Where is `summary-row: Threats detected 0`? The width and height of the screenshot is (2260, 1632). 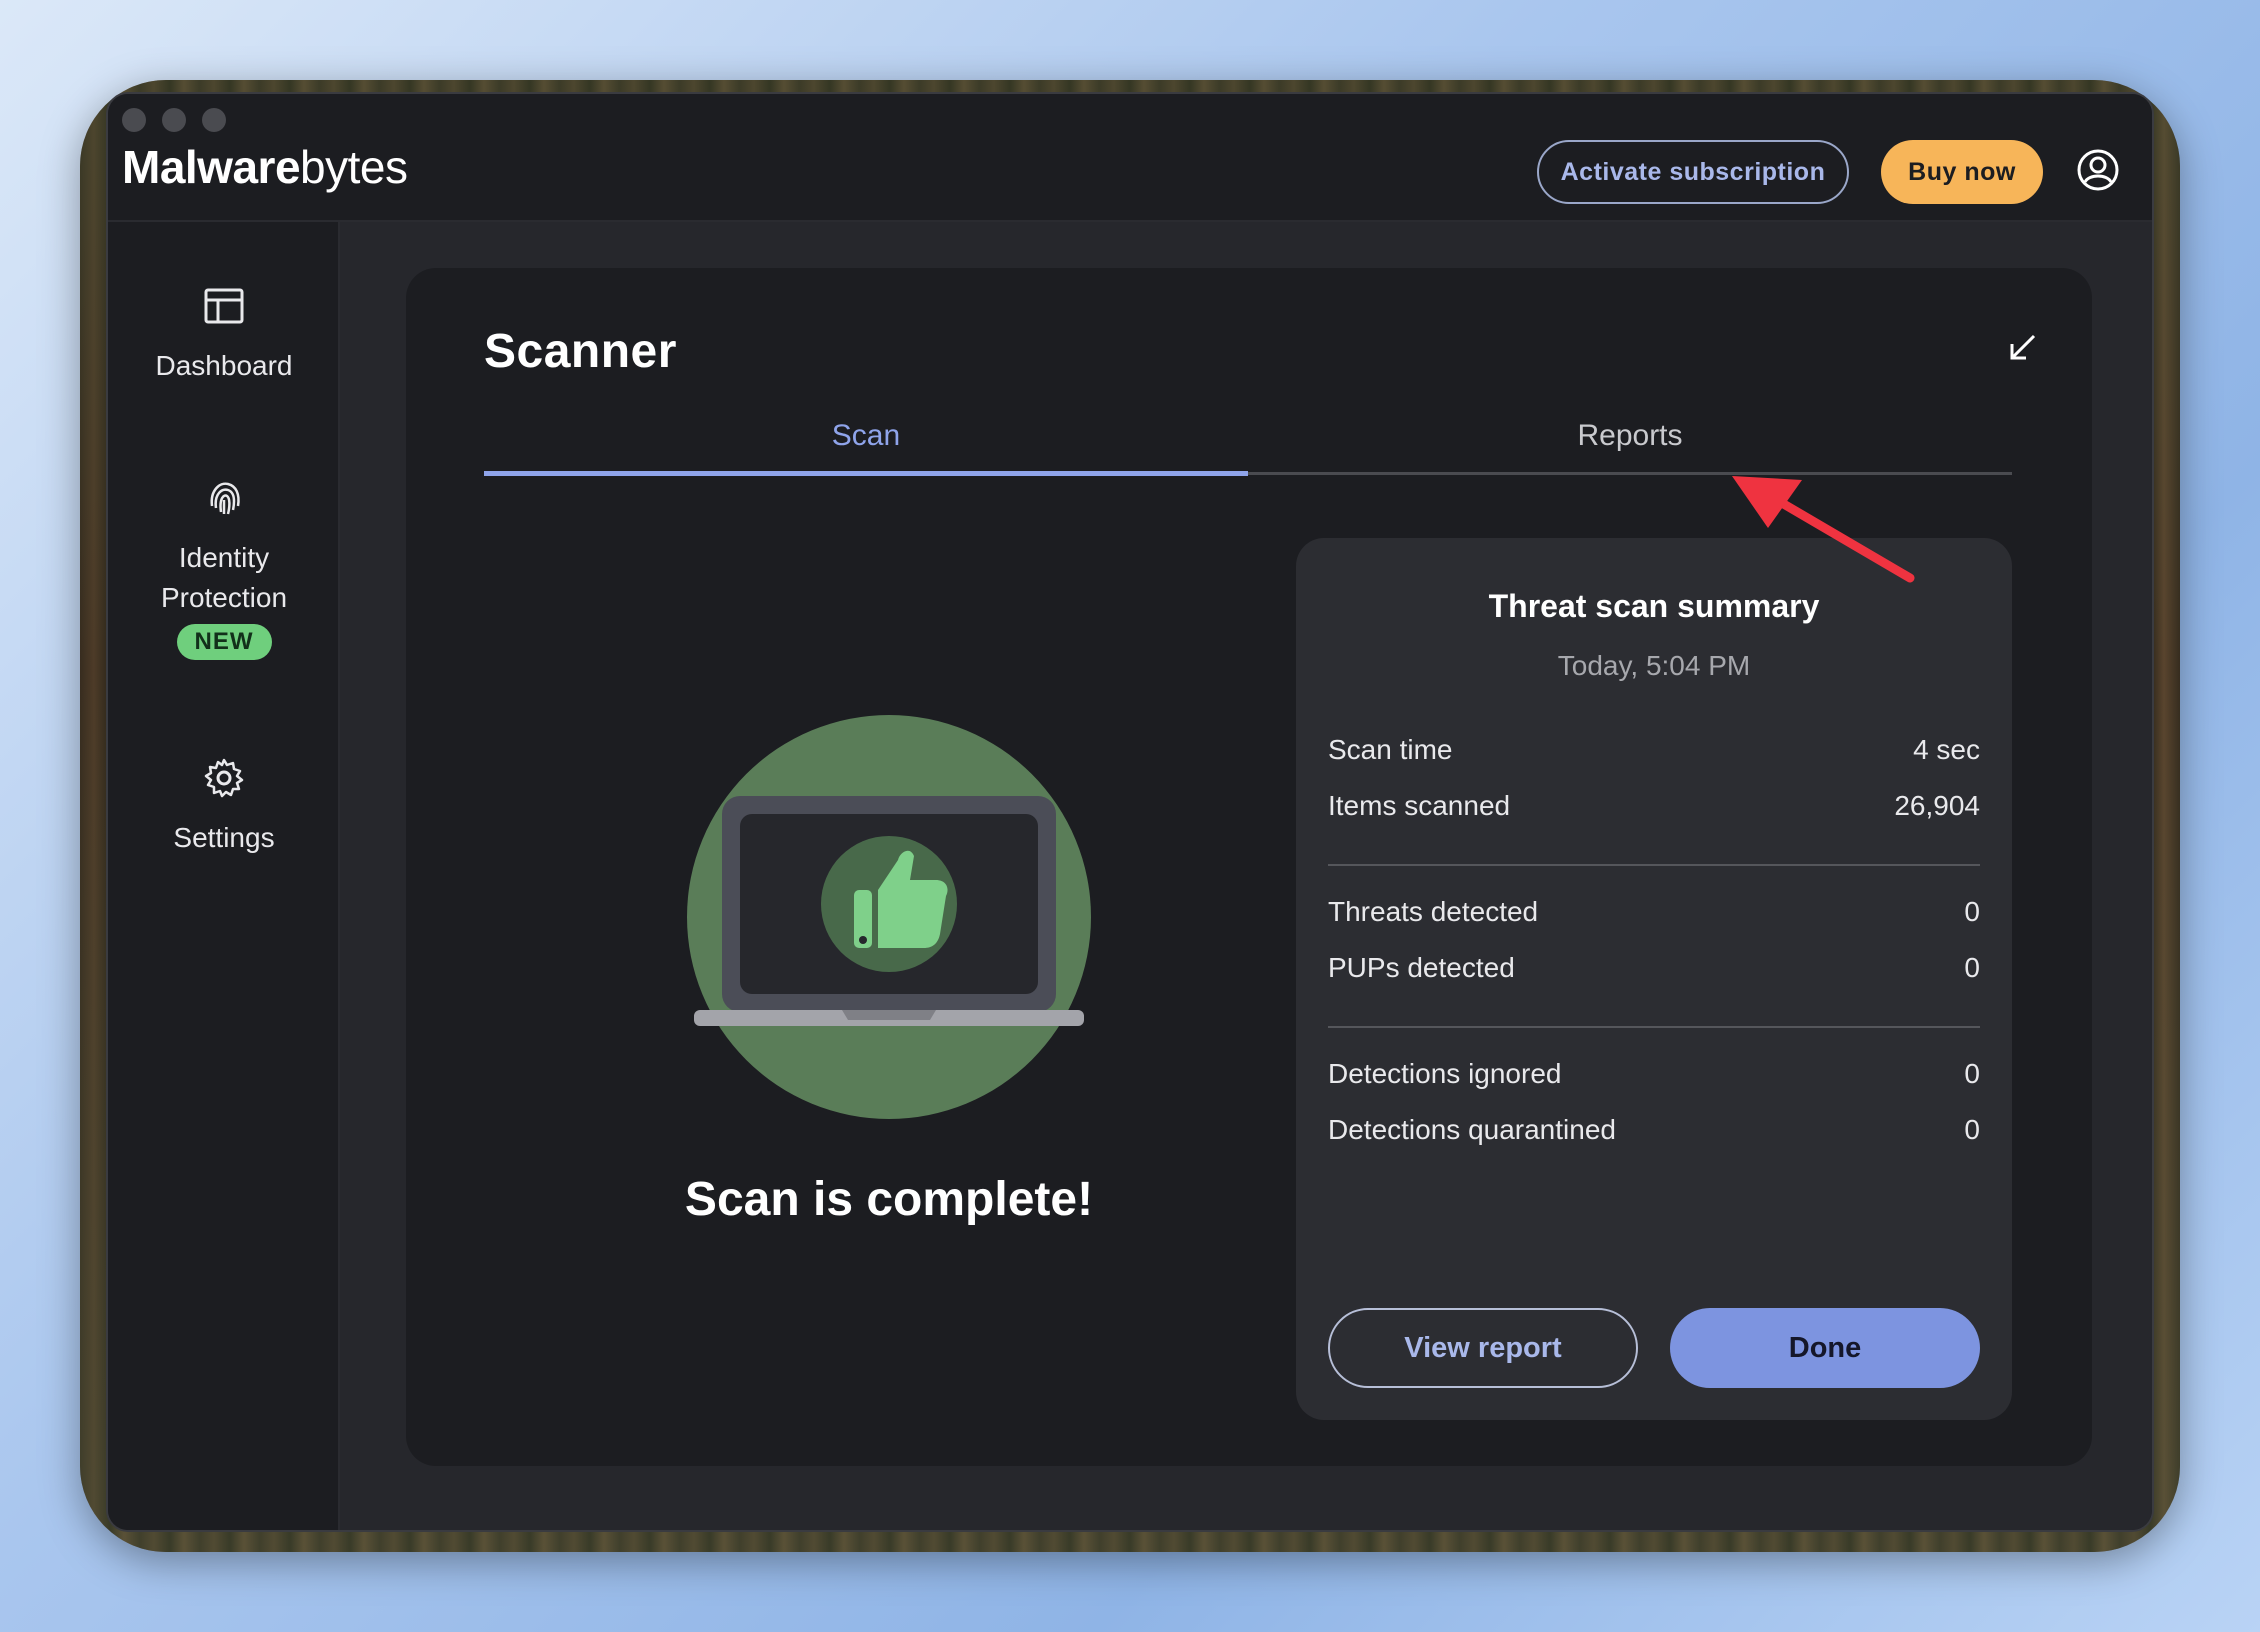 summary-row: Threats detected 0 is located at coordinates (1654, 912).